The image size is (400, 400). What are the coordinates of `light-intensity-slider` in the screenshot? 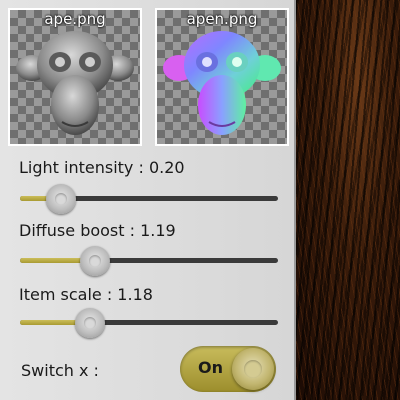 It's located at (149, 199).